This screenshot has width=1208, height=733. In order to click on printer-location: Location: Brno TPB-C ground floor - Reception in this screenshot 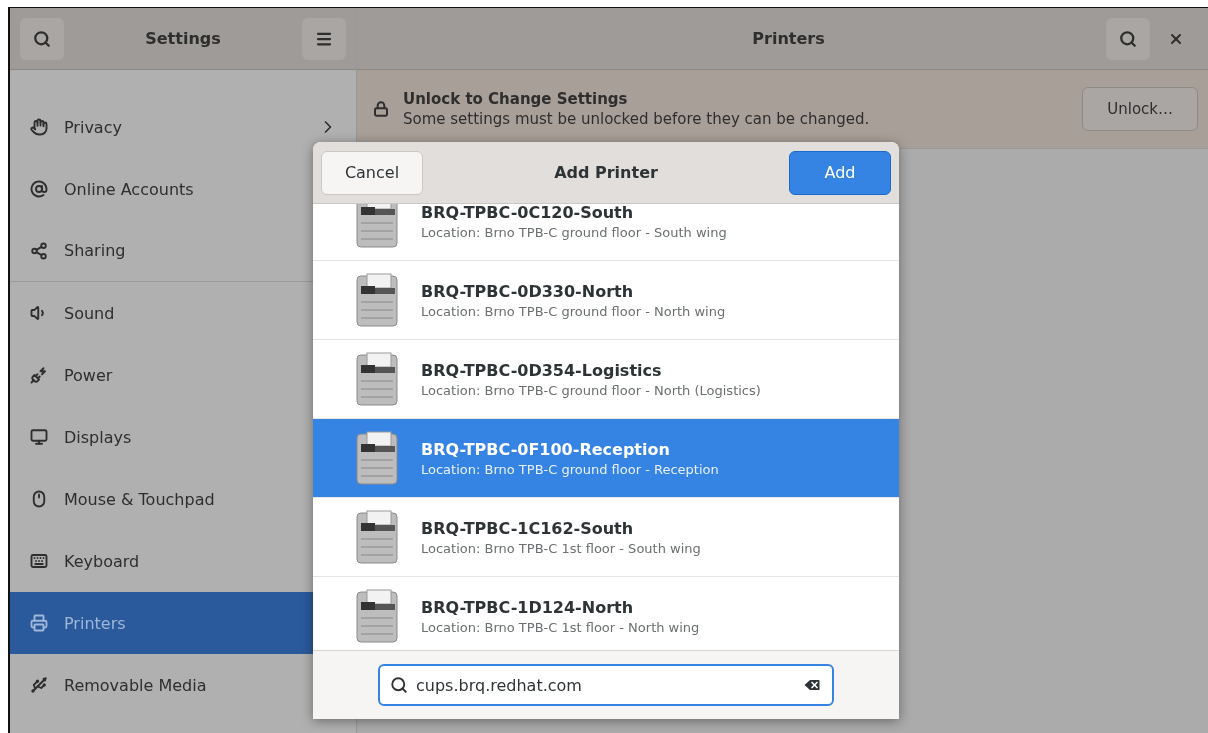, I will do `click(570, 469)`.